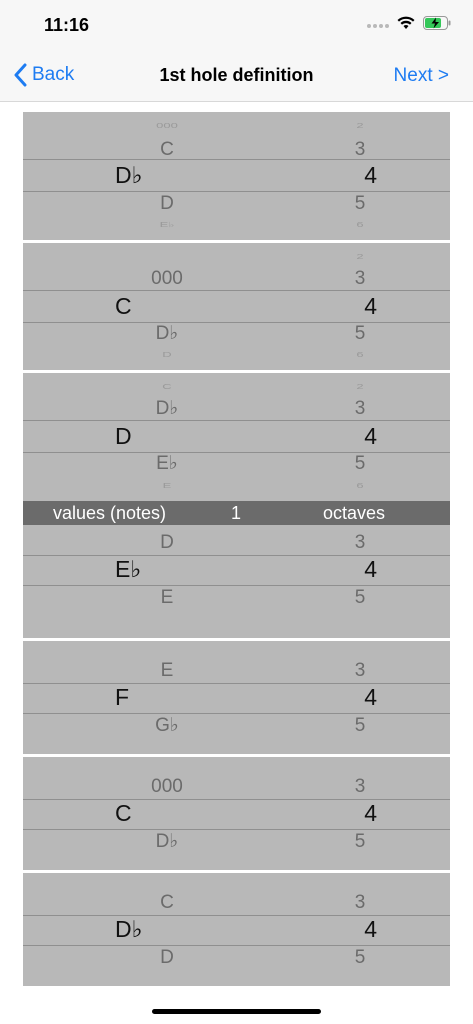 This screenshot has height=1024, width=473. What do you see at coordinates (236, 581) in the screenshot?
I see `note-octave-picker: D E♭ E 3 4 5` at bounding box center [236, 581].